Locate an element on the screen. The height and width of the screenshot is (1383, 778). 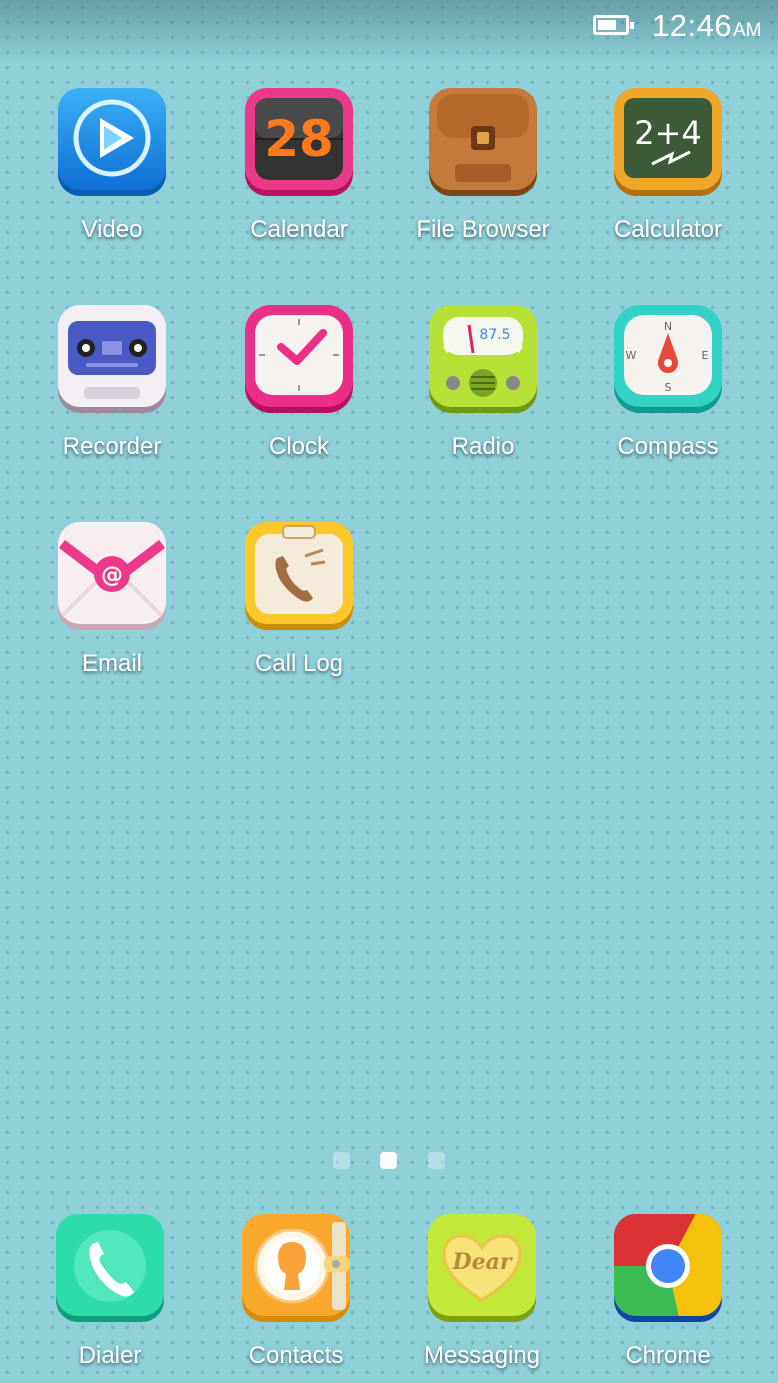
email-icon: @ is located at coordinates (112, 576).